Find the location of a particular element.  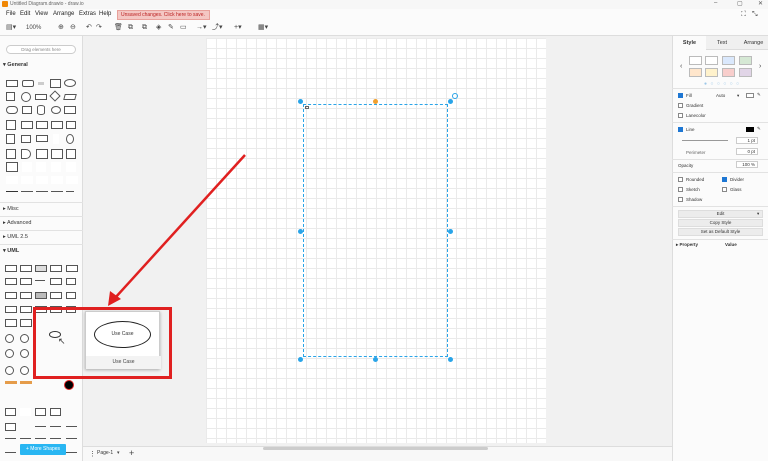

shape-square is located at coordinates (10, 96).